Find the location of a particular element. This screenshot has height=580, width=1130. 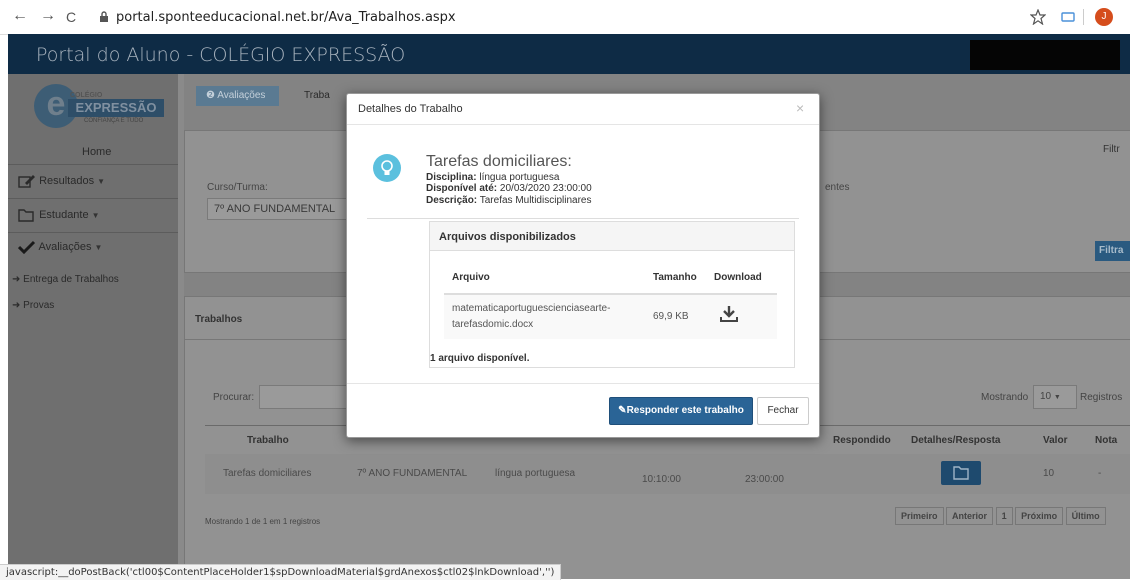

cell-valor: 10 is located at coordinates (1049, 473).